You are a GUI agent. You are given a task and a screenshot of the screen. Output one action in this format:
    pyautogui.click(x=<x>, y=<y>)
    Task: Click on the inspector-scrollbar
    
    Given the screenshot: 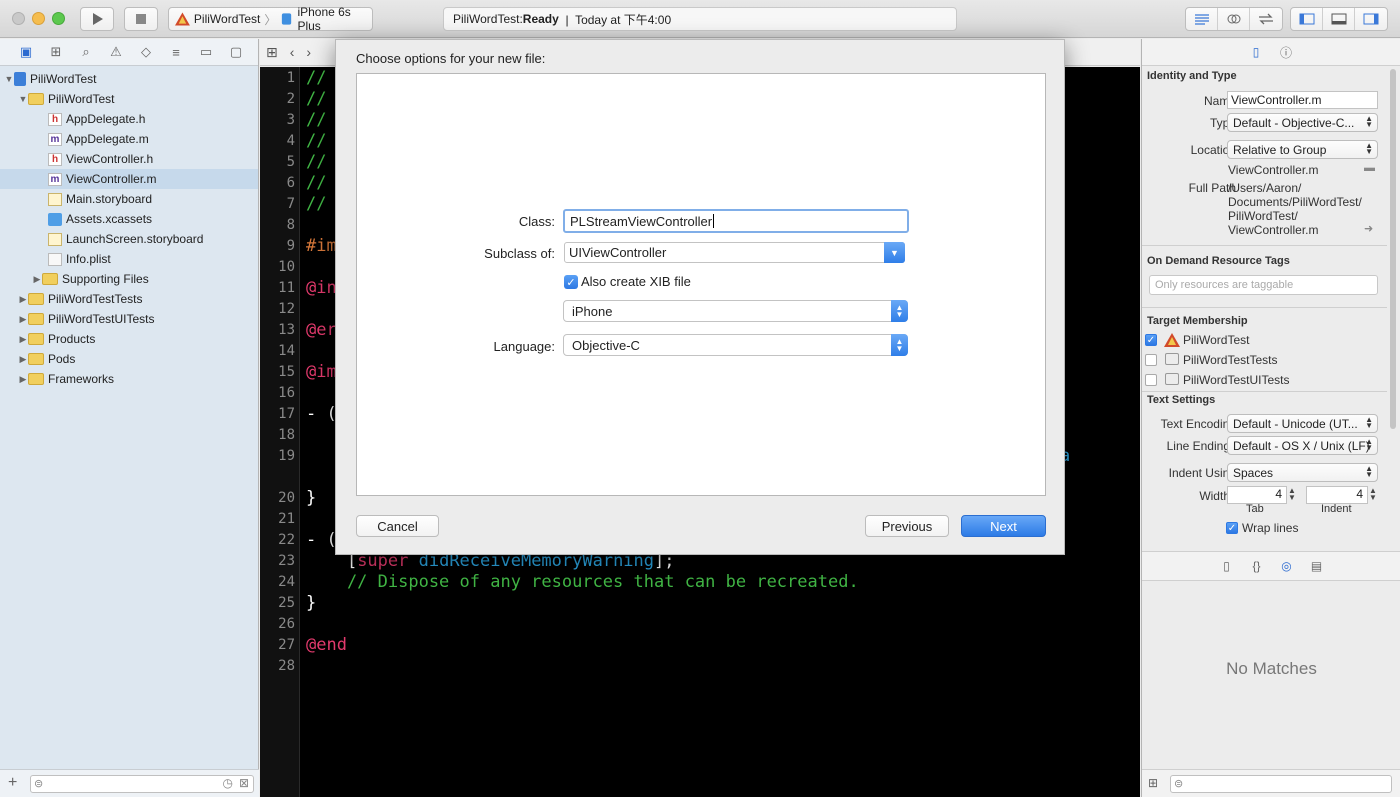 What is the action you would take?
    pyautogui.click(x=1393, y=249)
    